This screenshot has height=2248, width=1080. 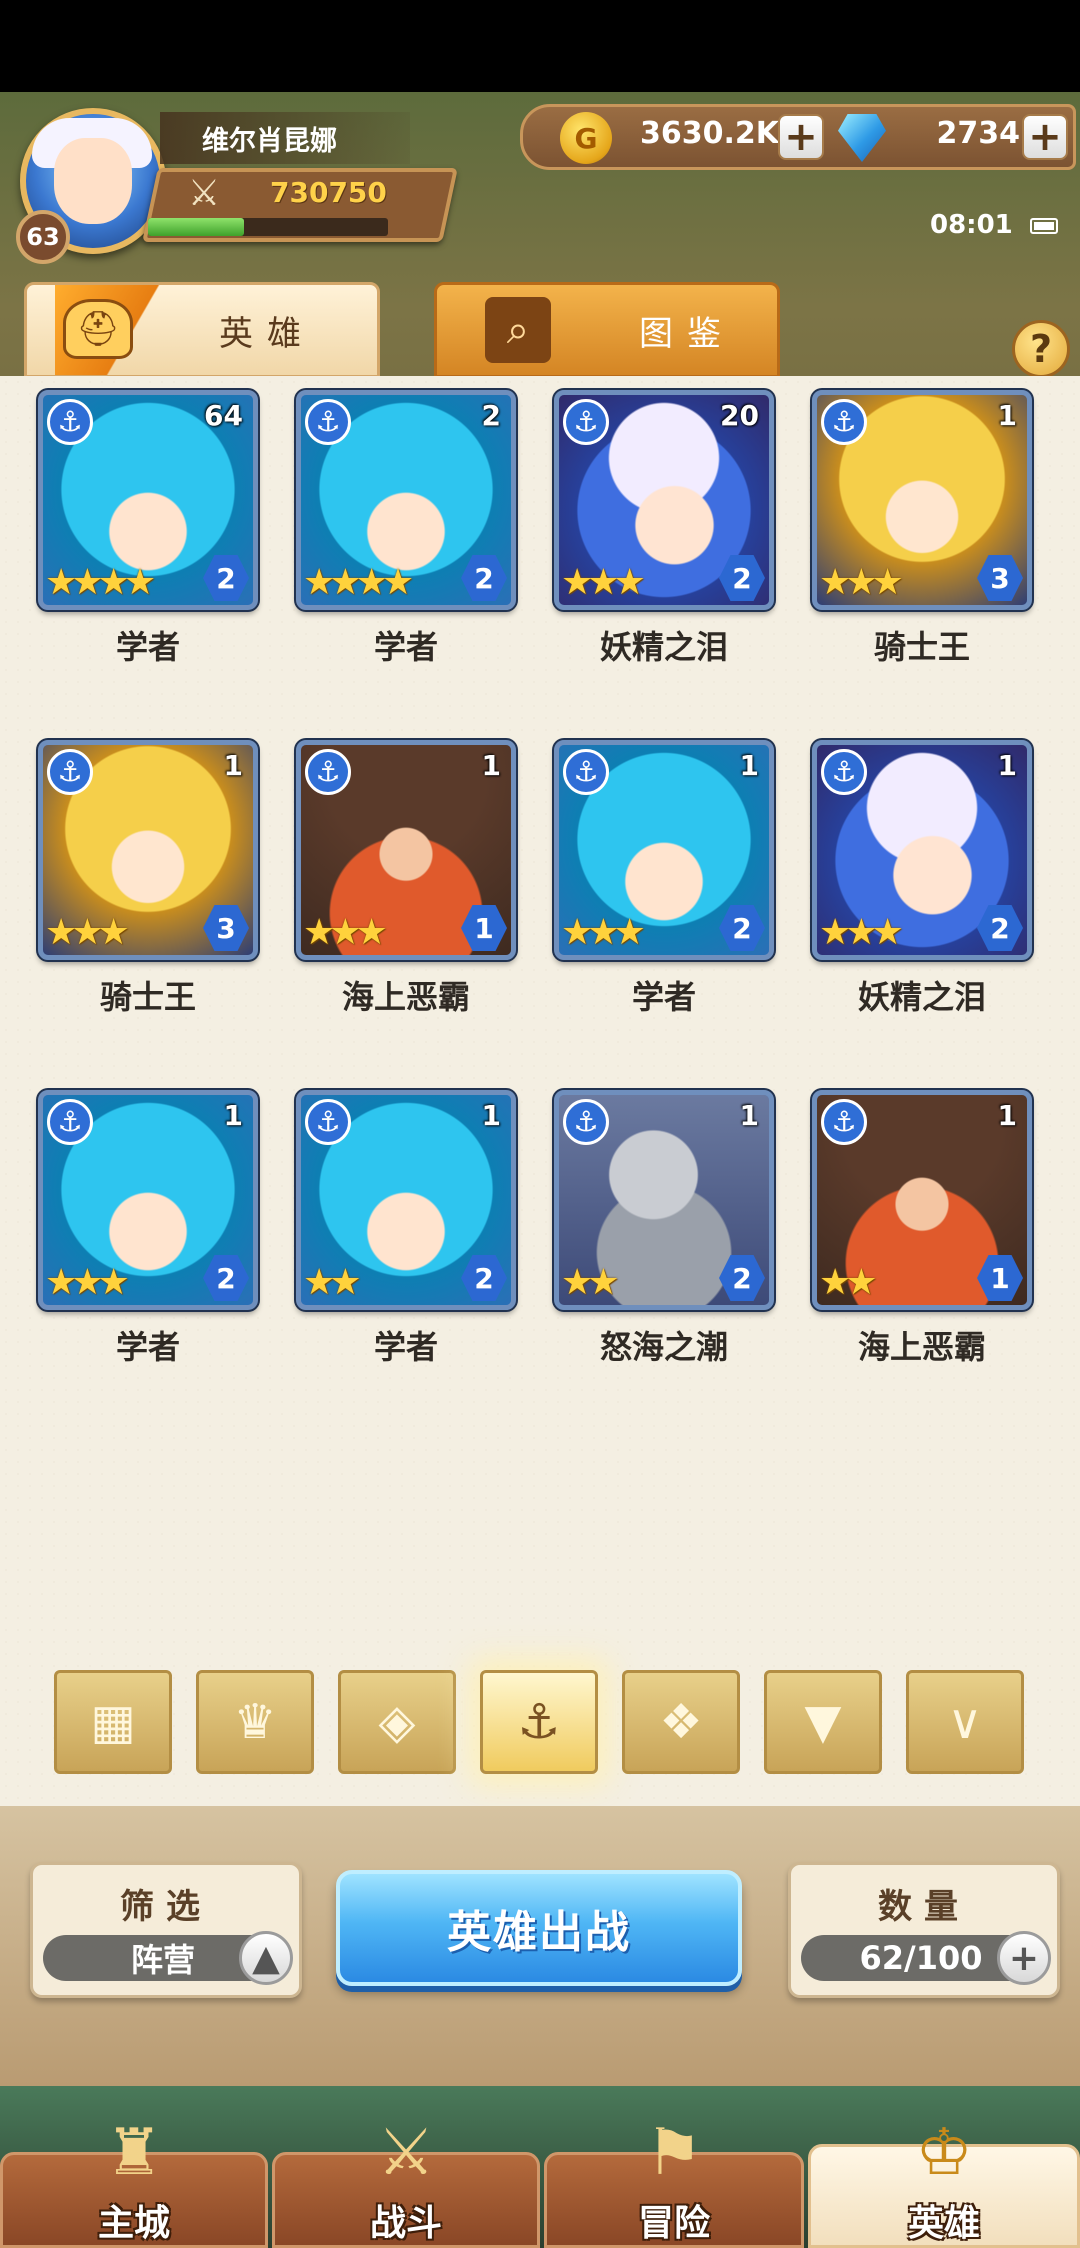 I want to click on help-button: ?, so click(x=1041, y=349).